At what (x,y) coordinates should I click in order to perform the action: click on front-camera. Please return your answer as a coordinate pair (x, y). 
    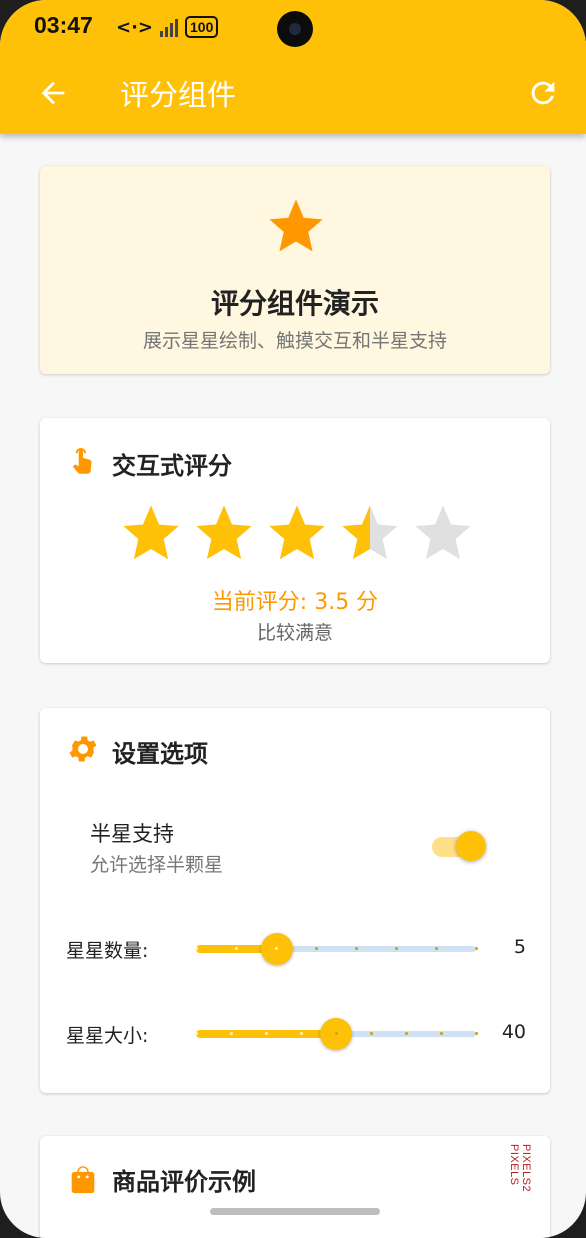
    Looking at the image, I should click on (295, 29).